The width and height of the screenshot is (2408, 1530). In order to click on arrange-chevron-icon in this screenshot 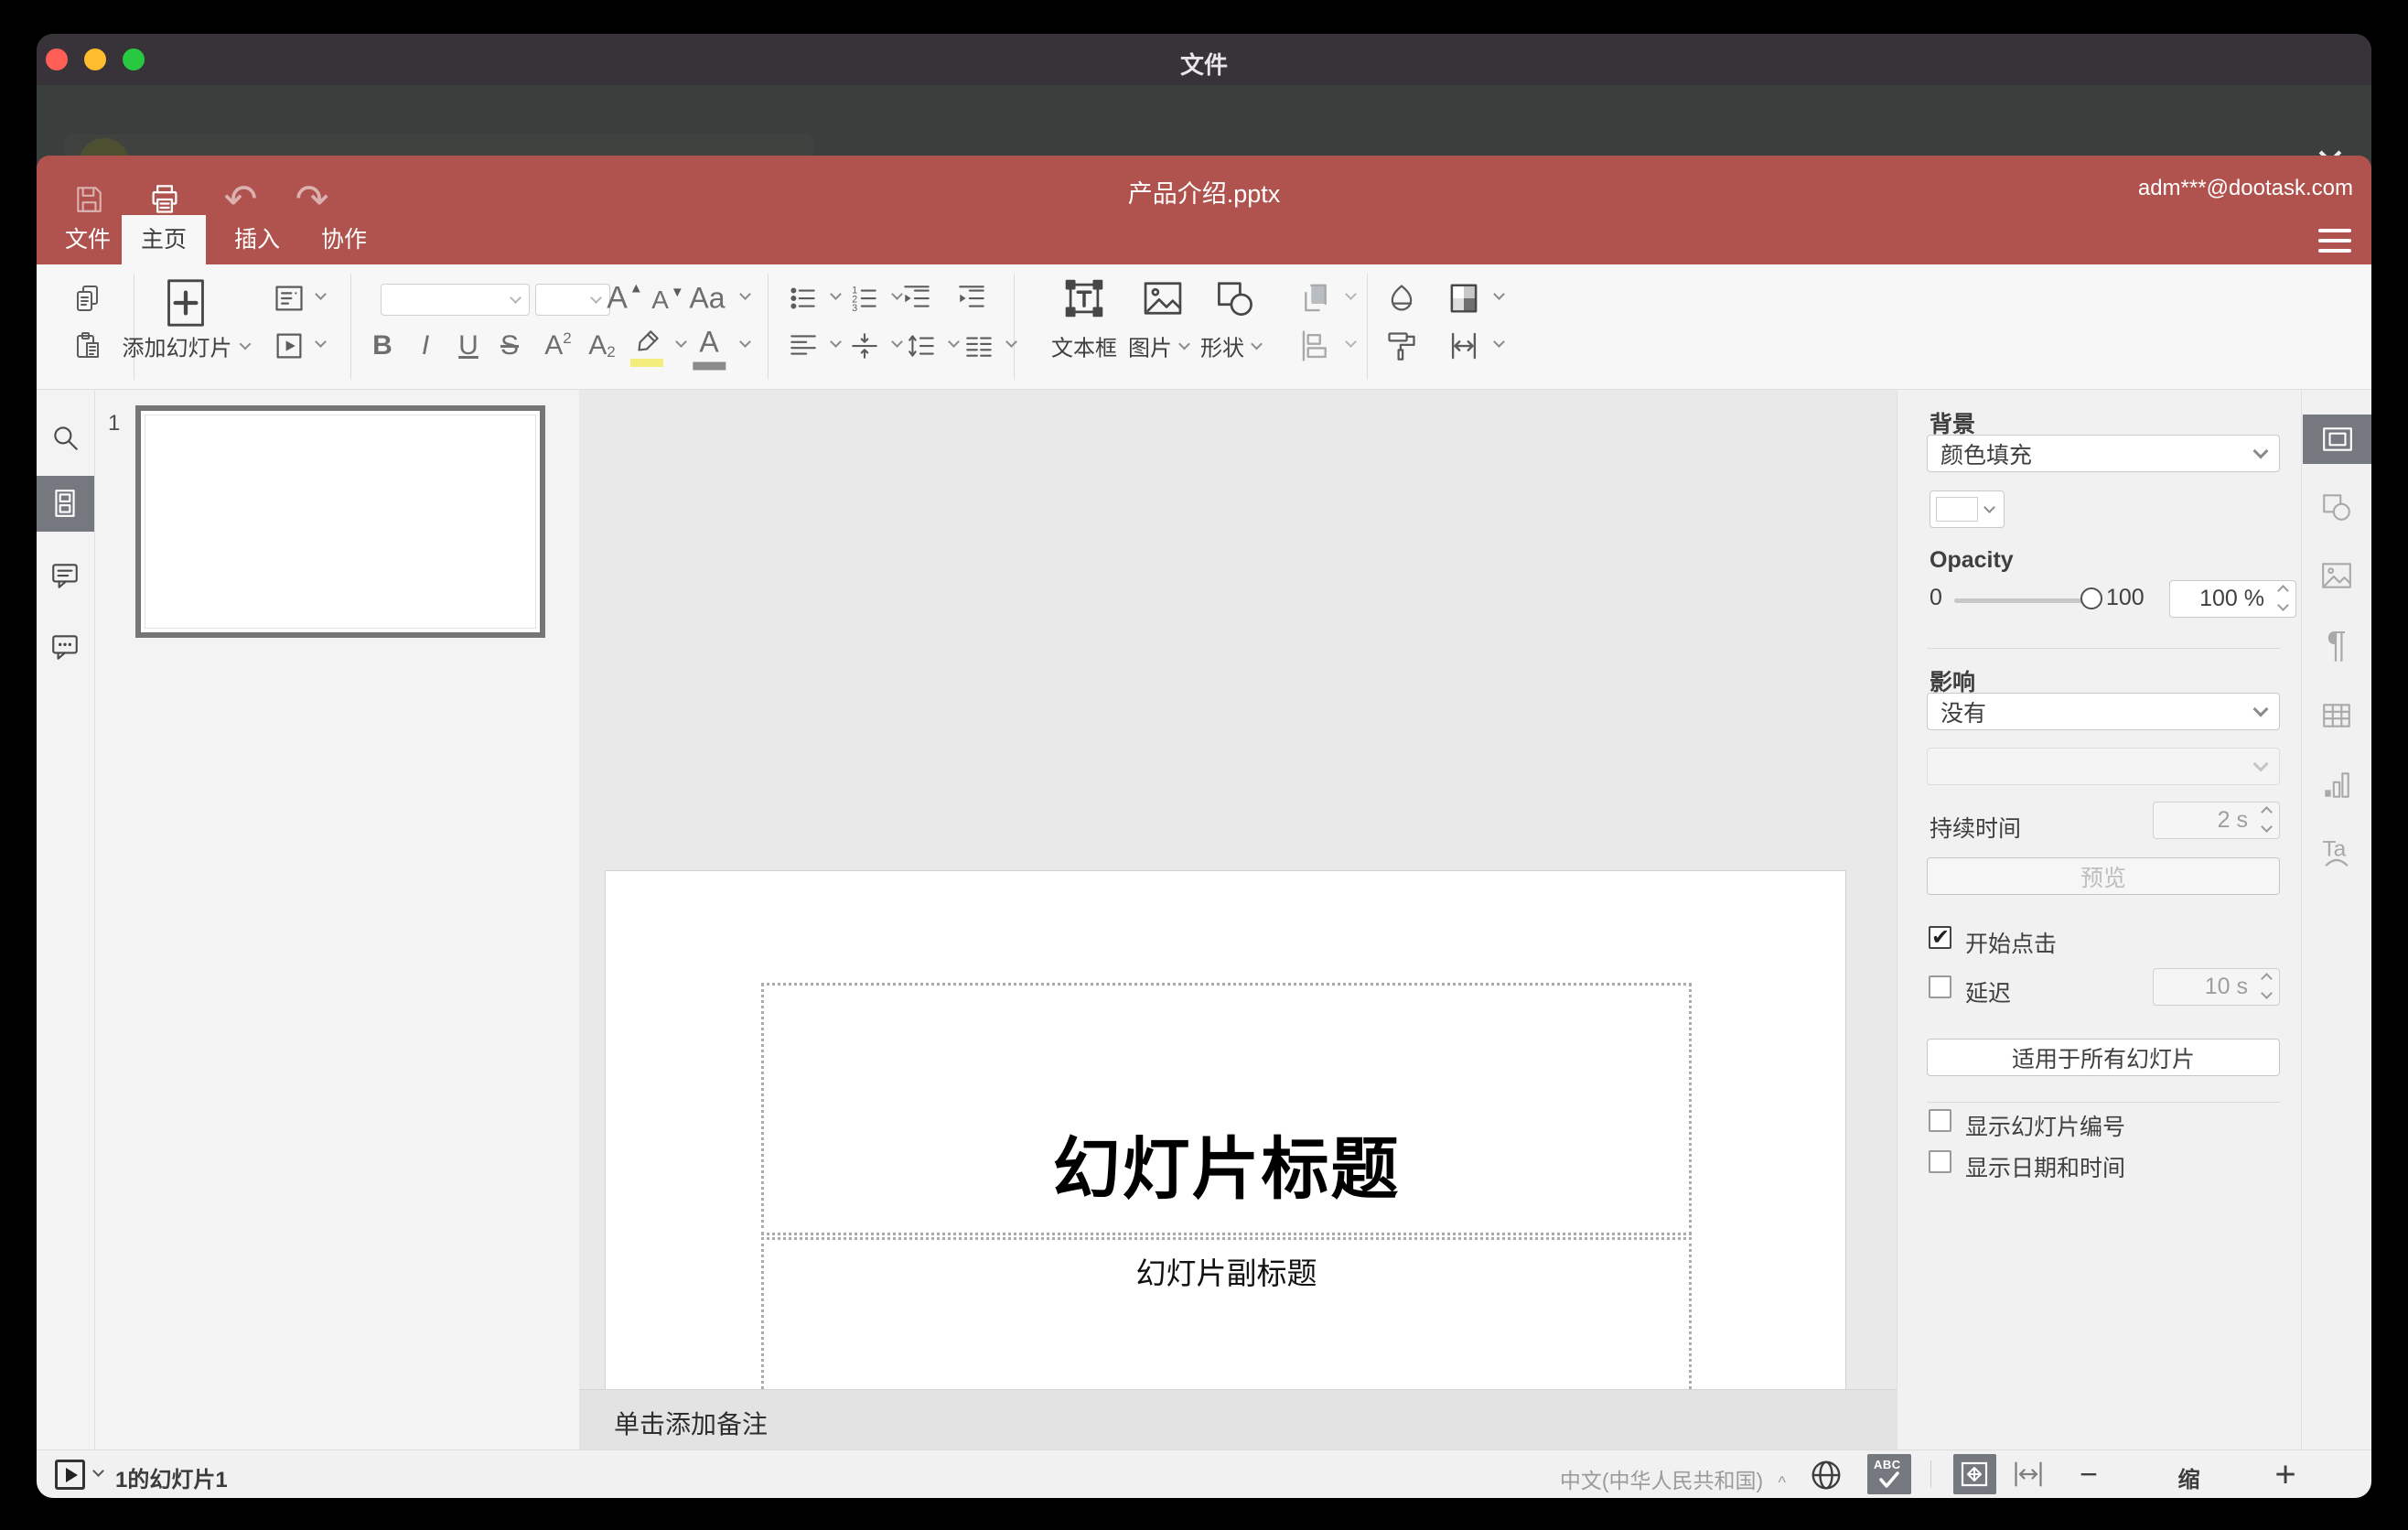, I will do `click(1351, 294)`.